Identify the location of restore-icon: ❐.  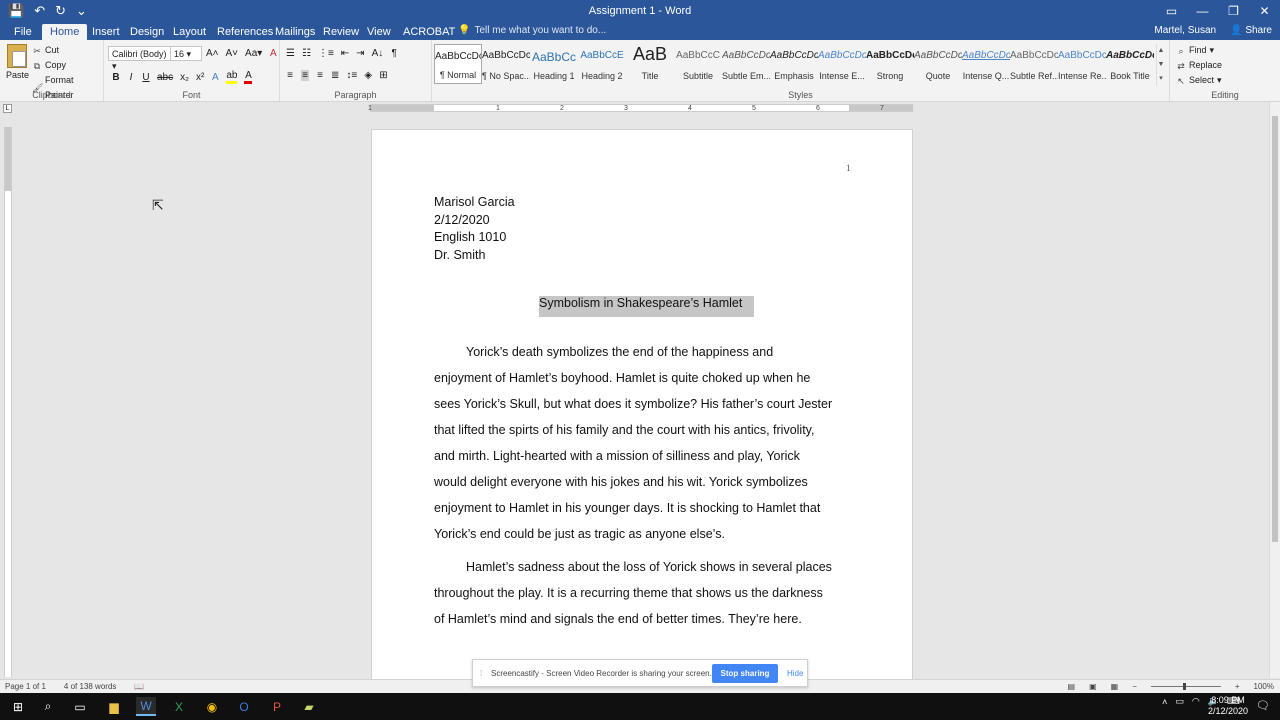
(1233, 11).